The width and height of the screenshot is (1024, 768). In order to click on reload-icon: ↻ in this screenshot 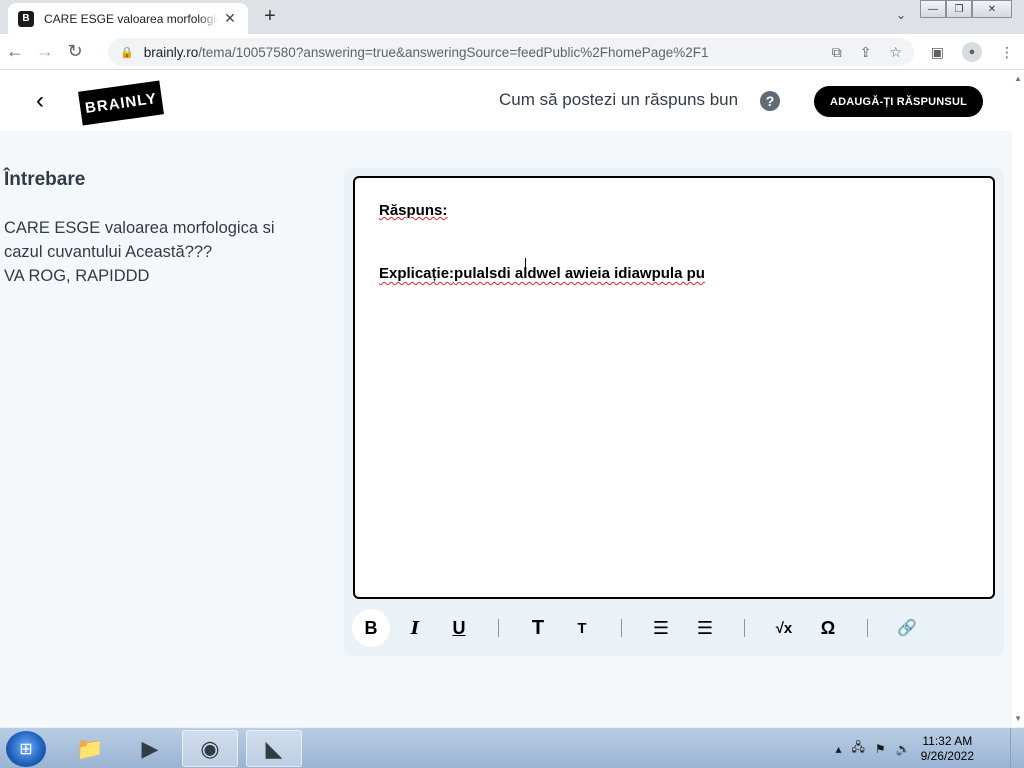, I will do `click(75, 51)`.